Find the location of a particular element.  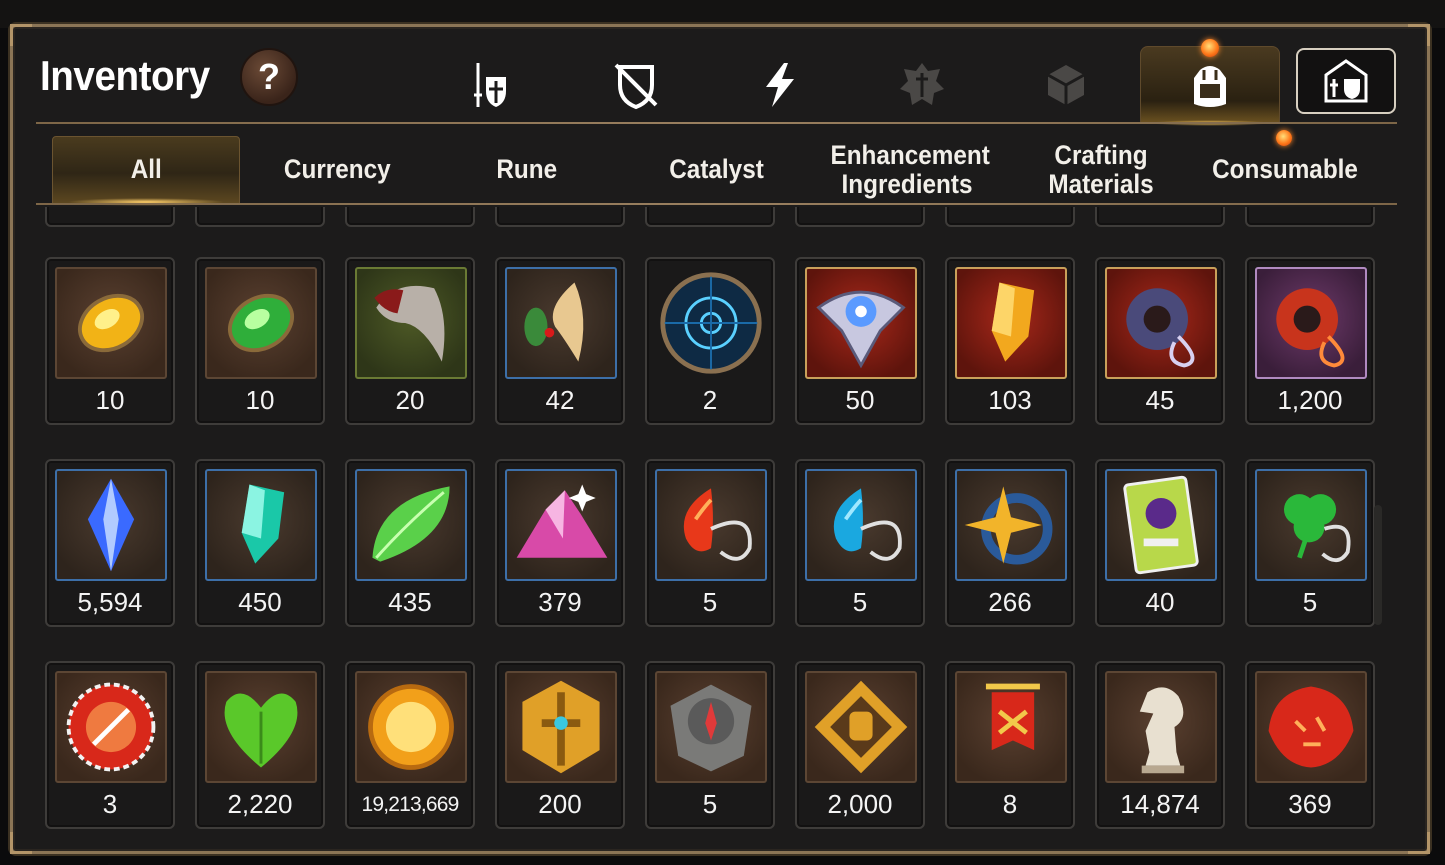

item-count: 200 is located at coordinates (560, 804).